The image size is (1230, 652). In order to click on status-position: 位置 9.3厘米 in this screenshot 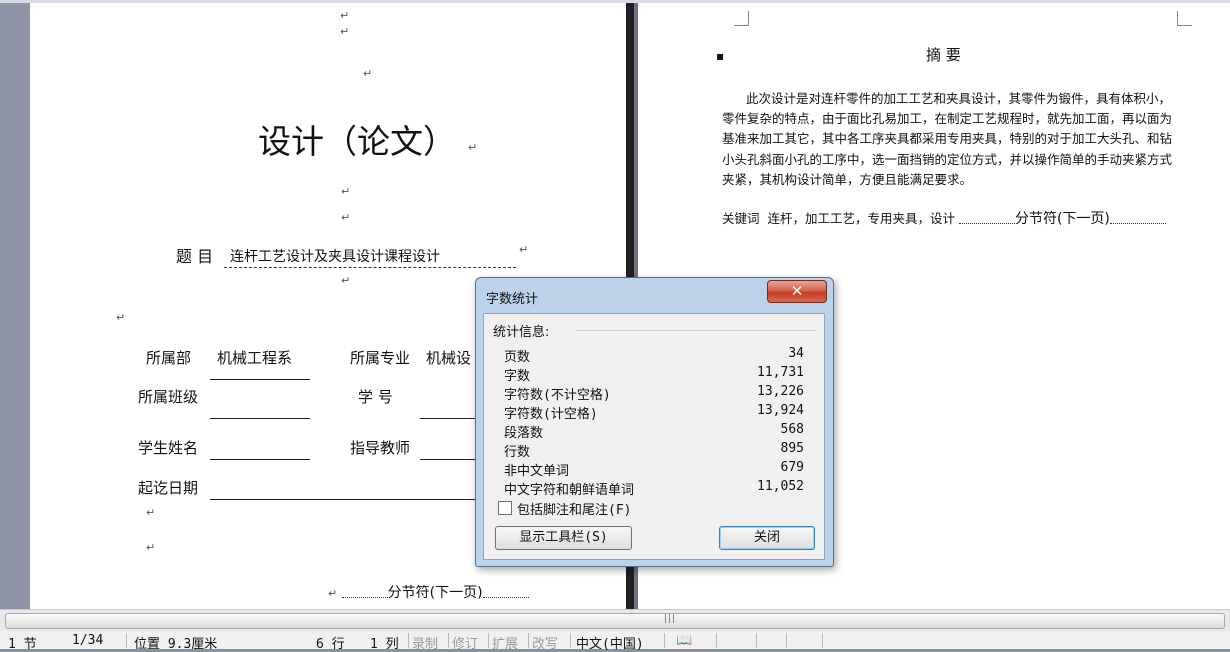, I will do `click(175, 642)`.